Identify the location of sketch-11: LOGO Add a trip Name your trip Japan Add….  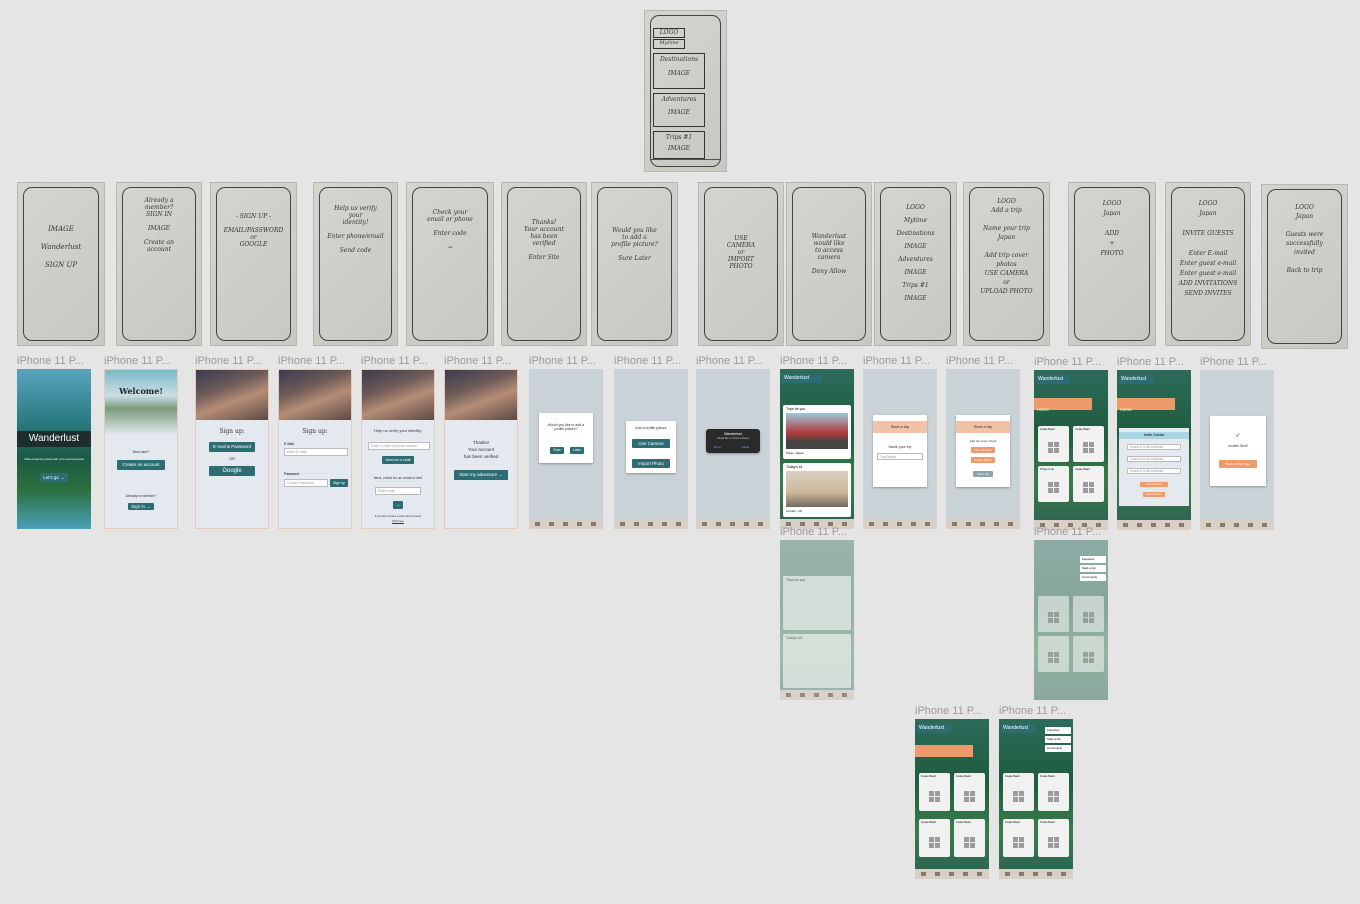
(1006, 264).